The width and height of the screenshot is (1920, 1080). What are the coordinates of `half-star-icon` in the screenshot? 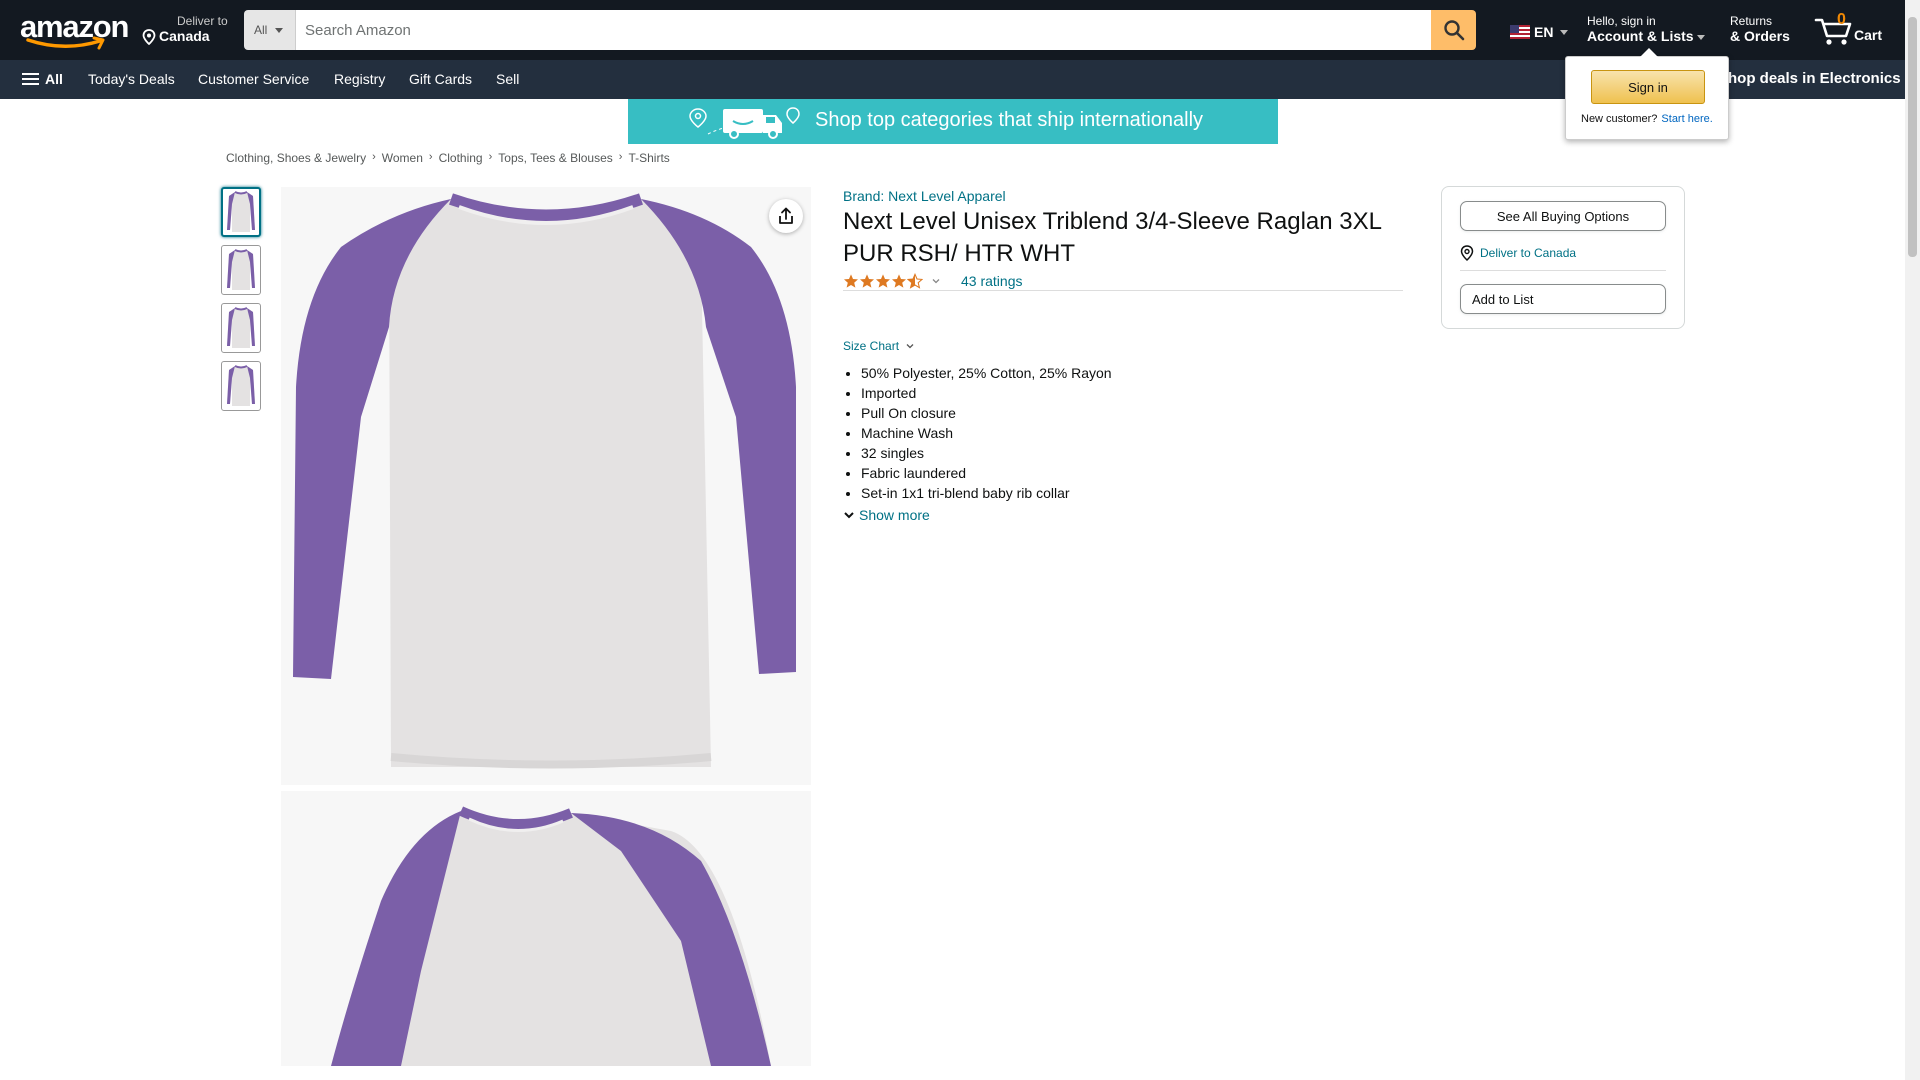 It's located at (915, 280).